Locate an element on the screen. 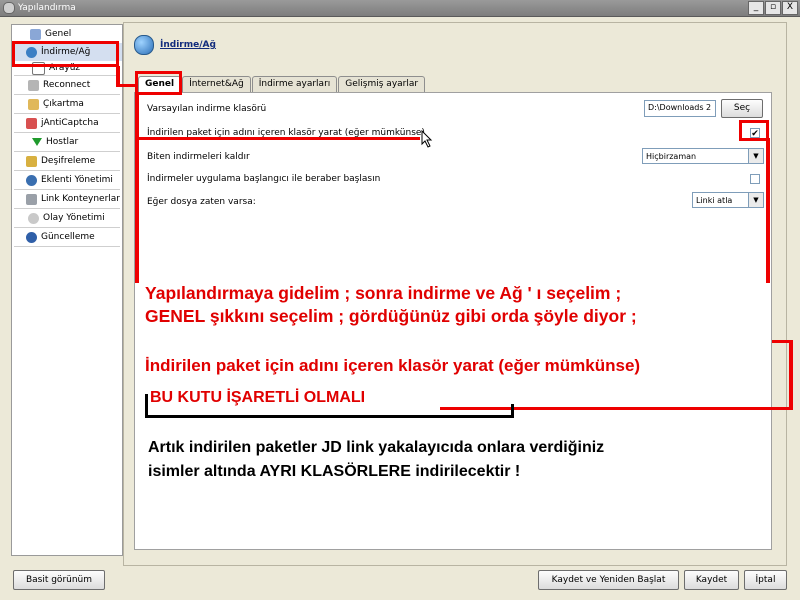  panel-header: İndirme/Ağ is located at coordinates (175, 45).